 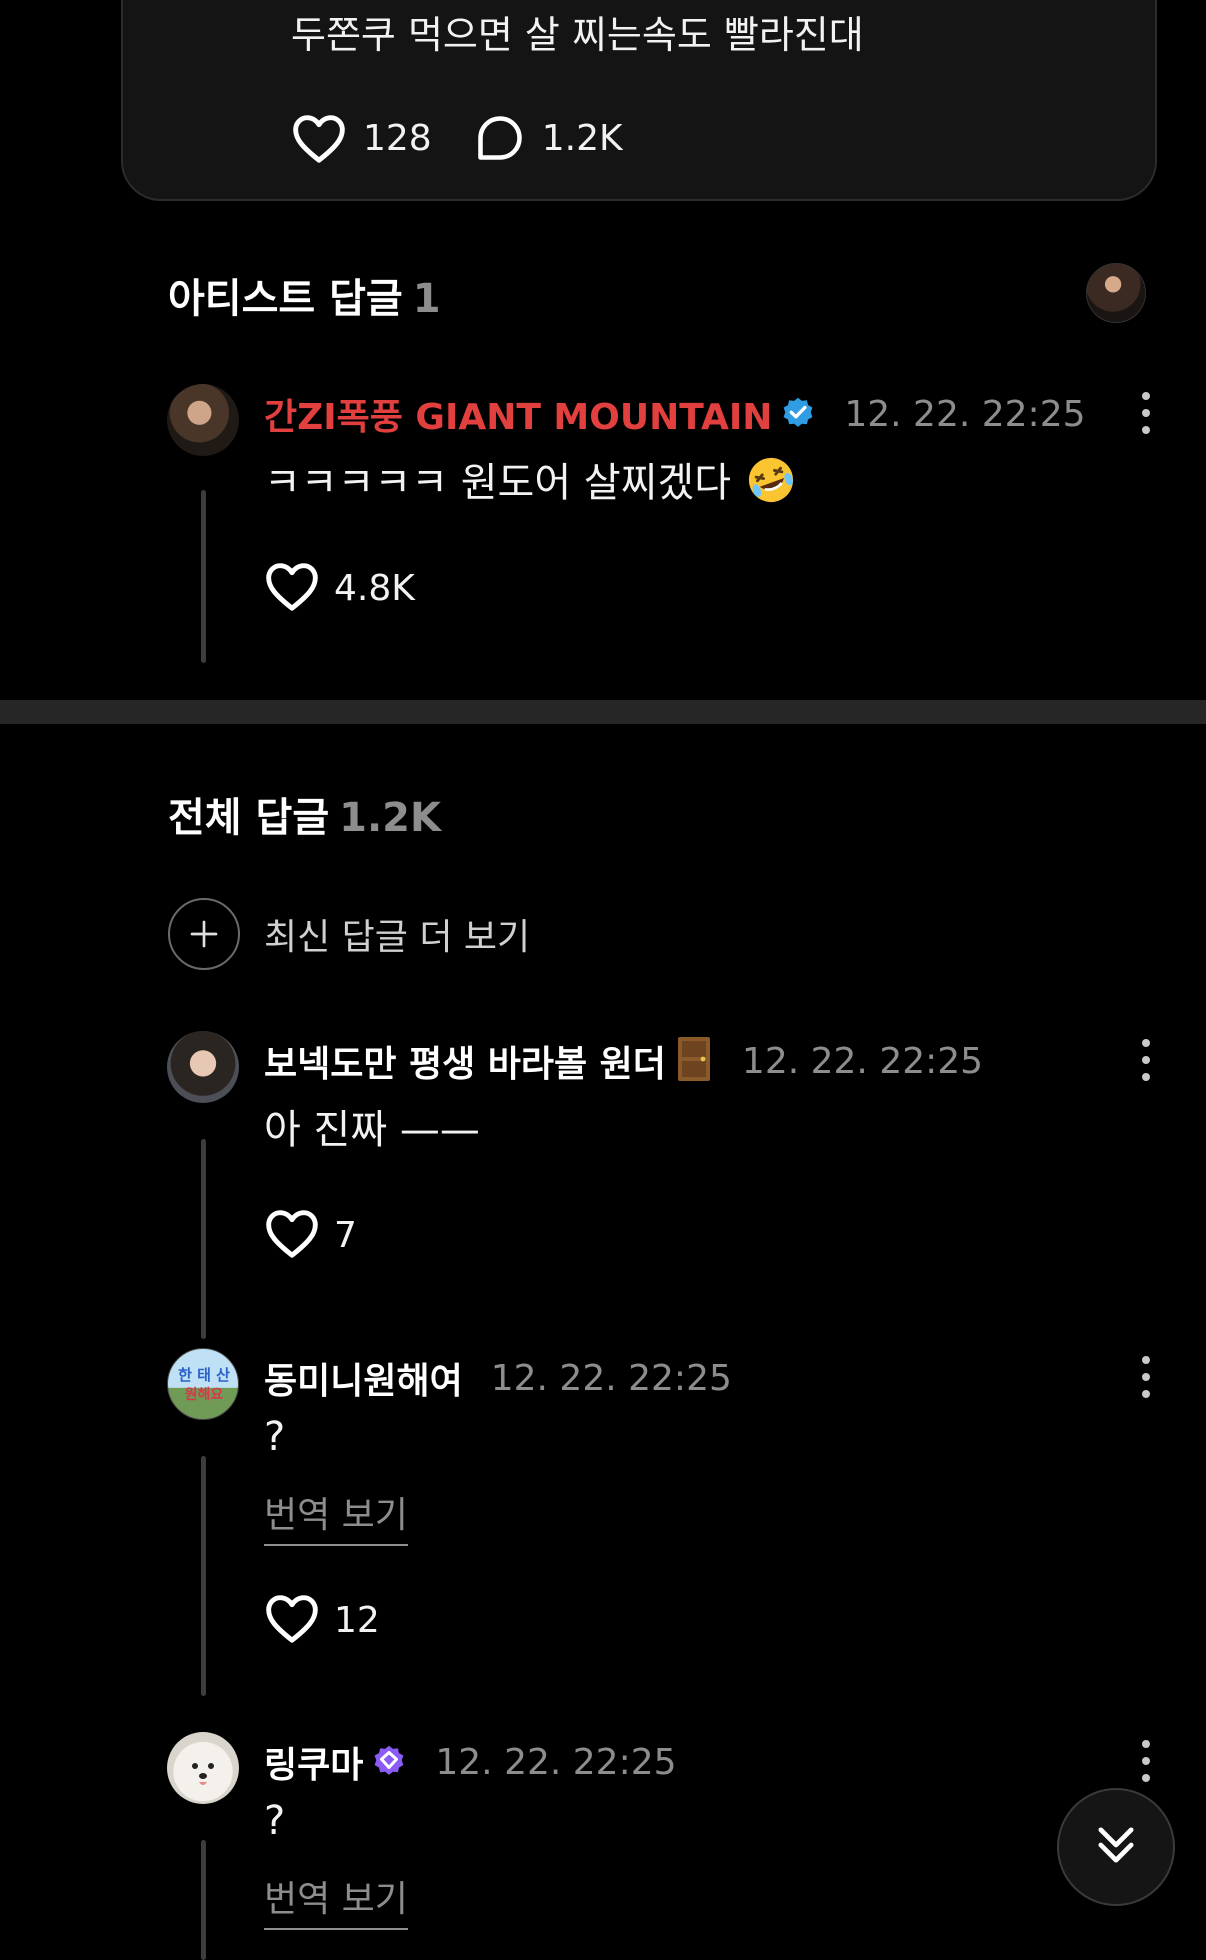 I want to click on artist-replies-count: 1, so click(x=426, y=299).